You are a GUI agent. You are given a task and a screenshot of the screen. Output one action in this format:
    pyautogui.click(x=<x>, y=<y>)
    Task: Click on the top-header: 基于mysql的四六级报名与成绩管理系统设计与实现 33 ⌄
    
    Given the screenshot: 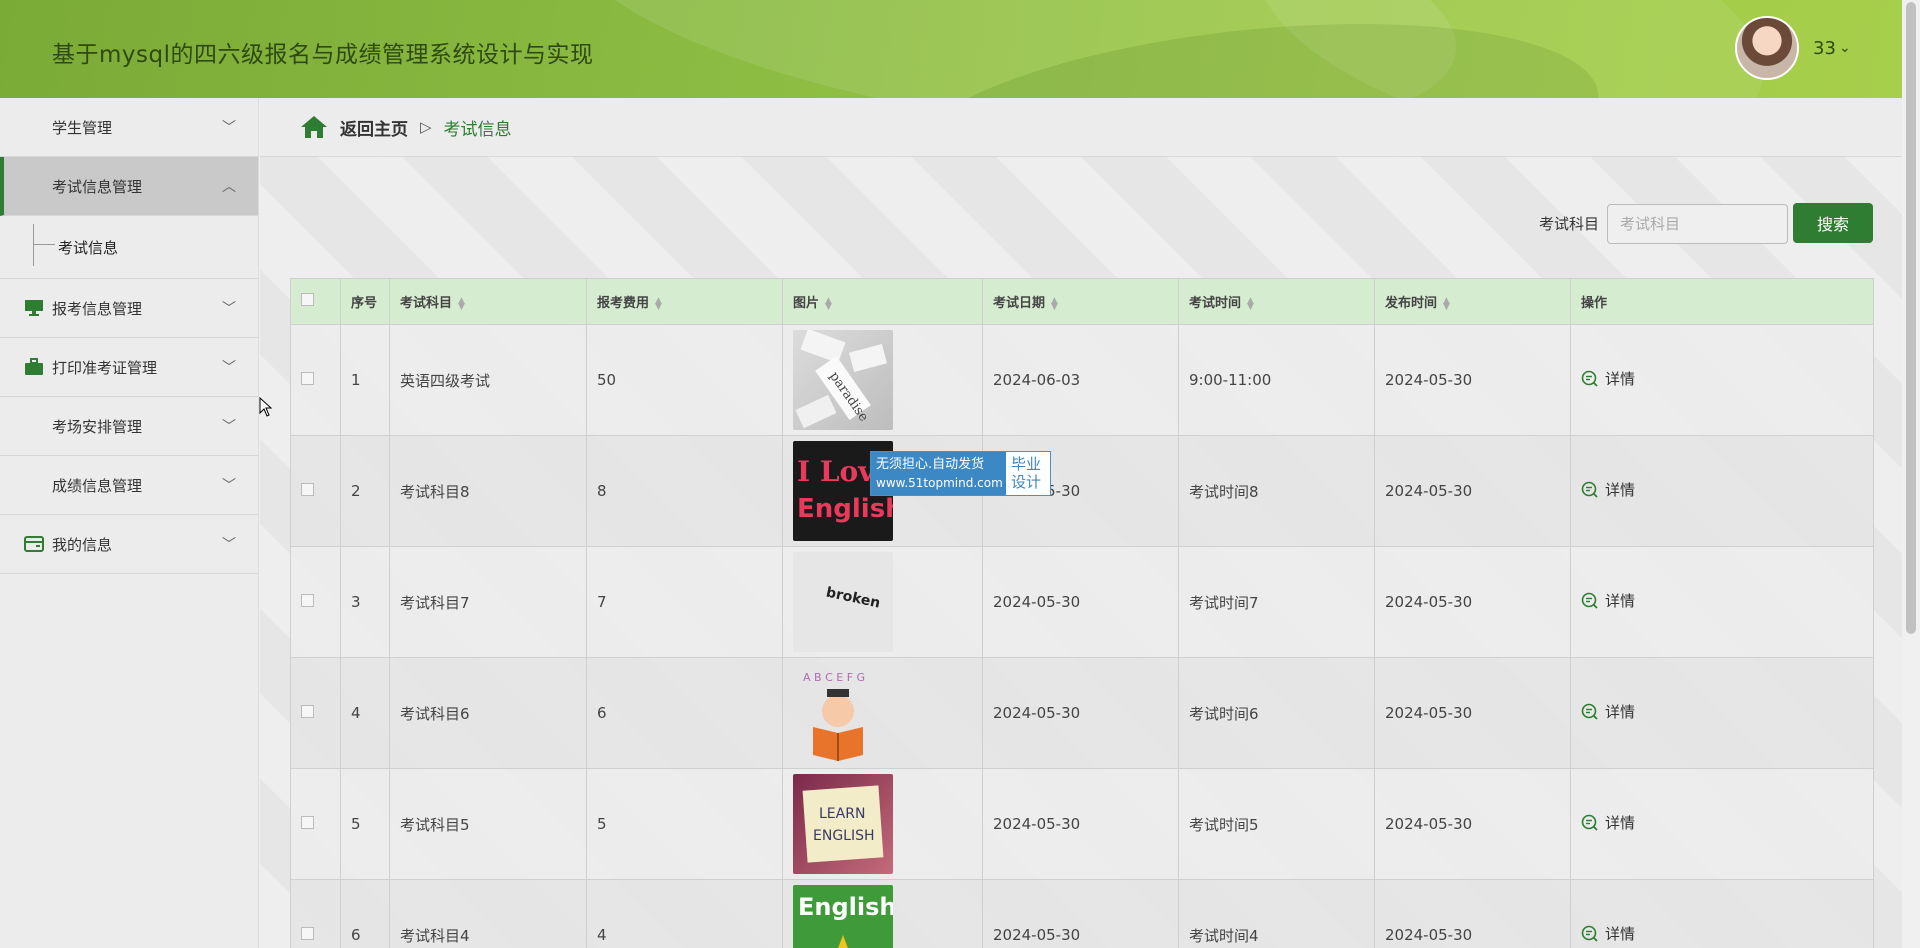 What is the action you would take?
    pyautogui.click(x=951, y=49)
    